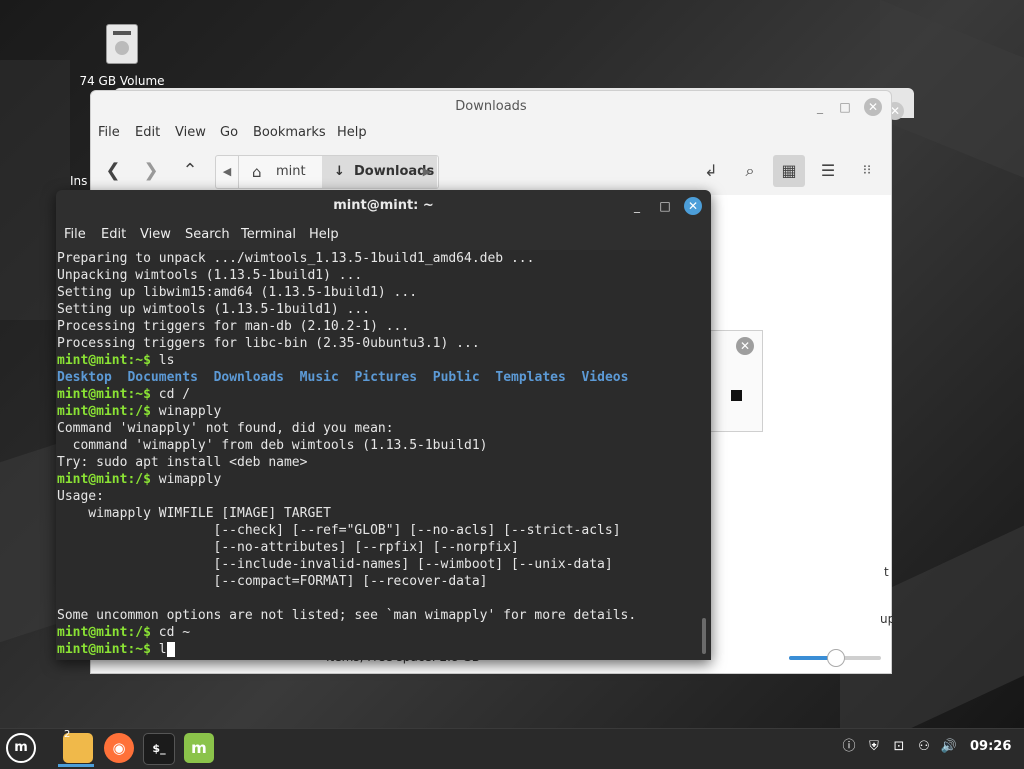 This screenshot has height=769, width=1024. I want to click on fm-menu-edit: Edit, so click(147, 132).